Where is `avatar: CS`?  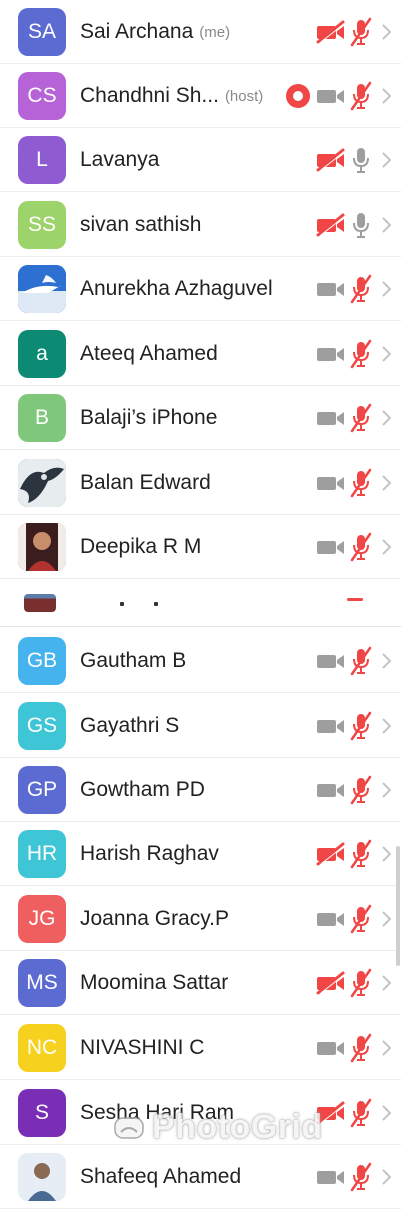
avatar: CS is located at coordinates (42, 96).